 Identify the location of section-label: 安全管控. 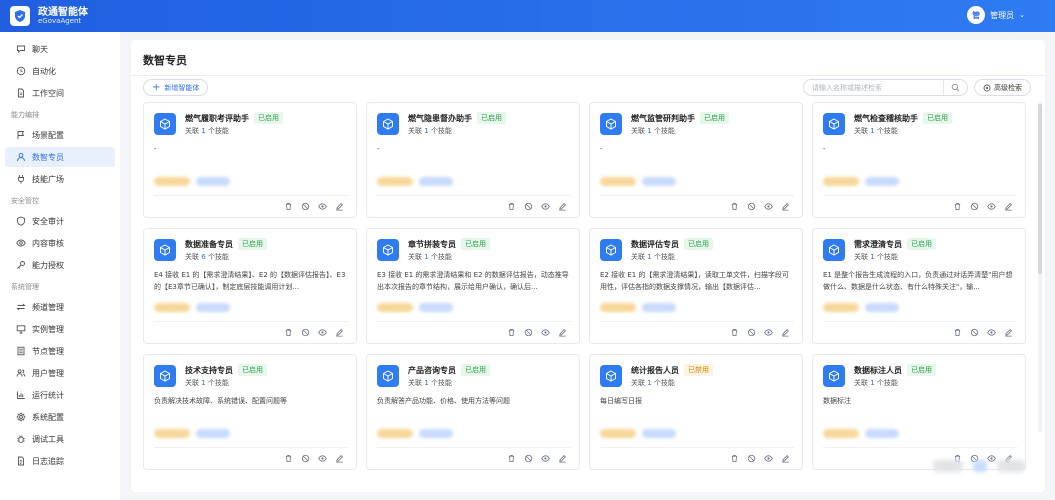
(25, 201).